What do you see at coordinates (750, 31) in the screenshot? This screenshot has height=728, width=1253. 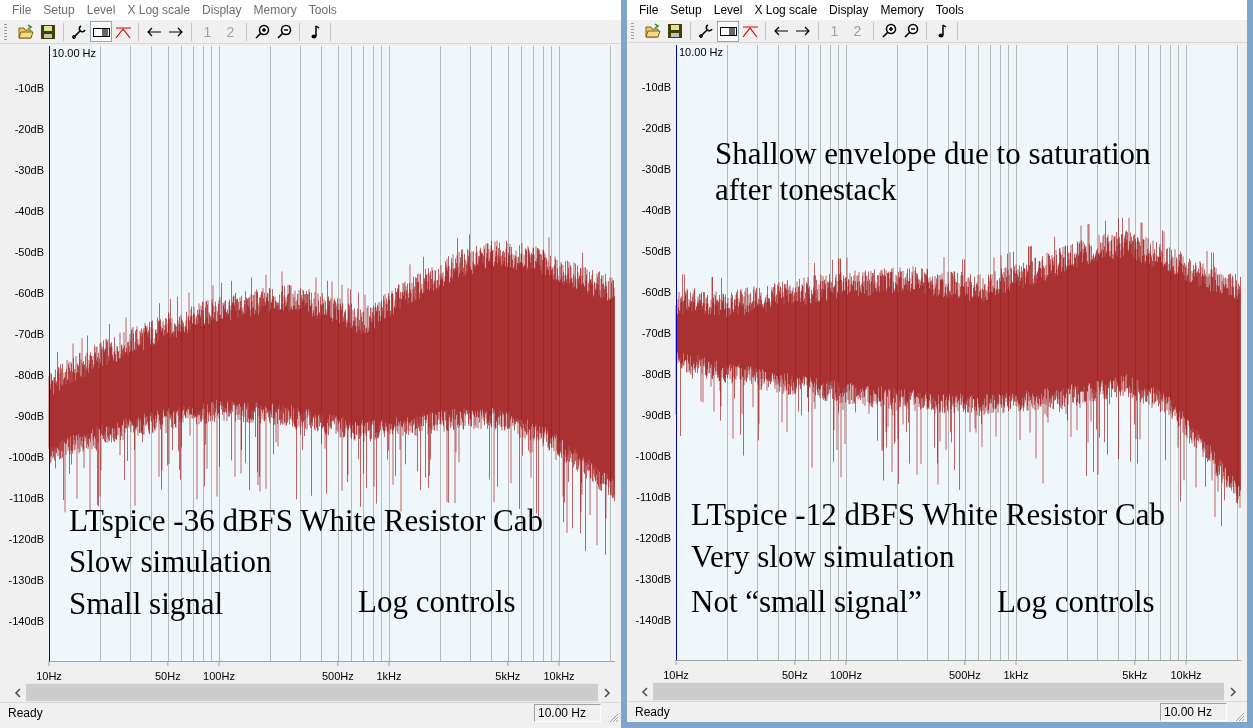 I see `peak-line-icon` at bounding box center [750, 31].